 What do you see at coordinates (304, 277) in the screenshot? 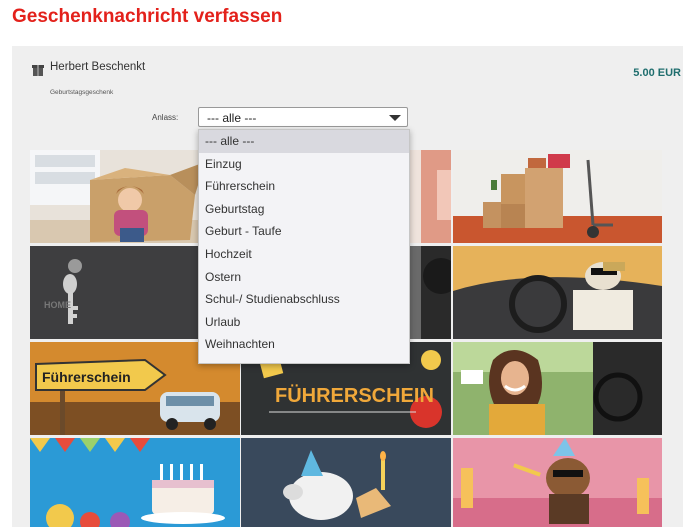
I see `dropdown-option-ostern: Ostern` at bounding box center [304, 277].